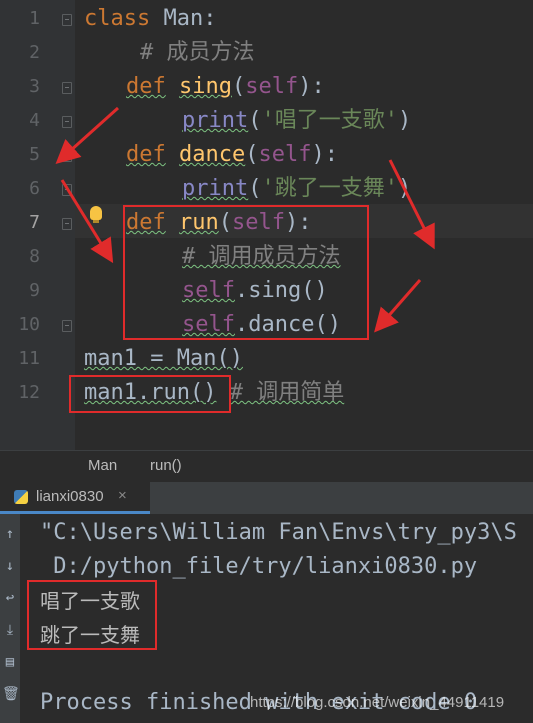 The width and height of the screenshot is (533, 723). Describe the element at coordinates (92, 615) in the screenshot. I see `annotation-box-output` at that location.